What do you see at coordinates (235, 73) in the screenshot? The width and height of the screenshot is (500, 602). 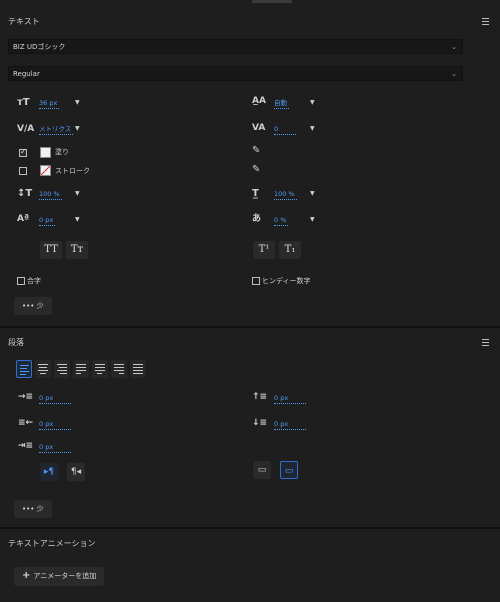 I see `font-style-dropdown: Regular ⌄` at bounding box center [235, 73].